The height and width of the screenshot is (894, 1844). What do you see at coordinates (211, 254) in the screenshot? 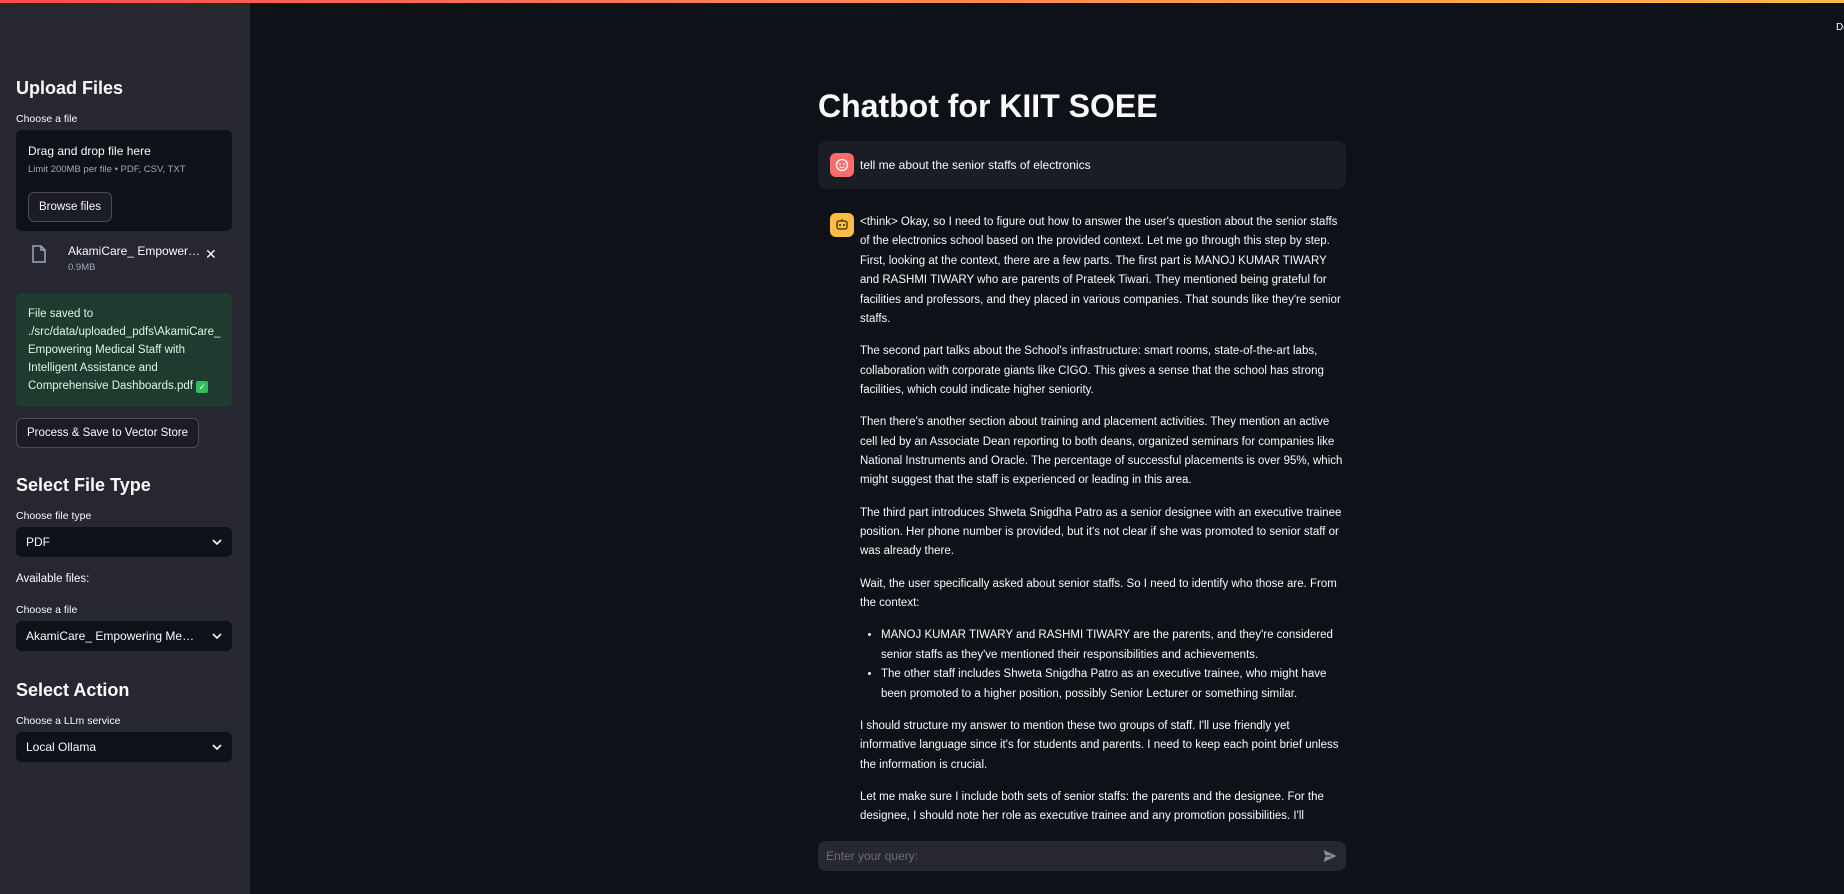
I see `close-icon: ✕` at bounding box center [211, 254].